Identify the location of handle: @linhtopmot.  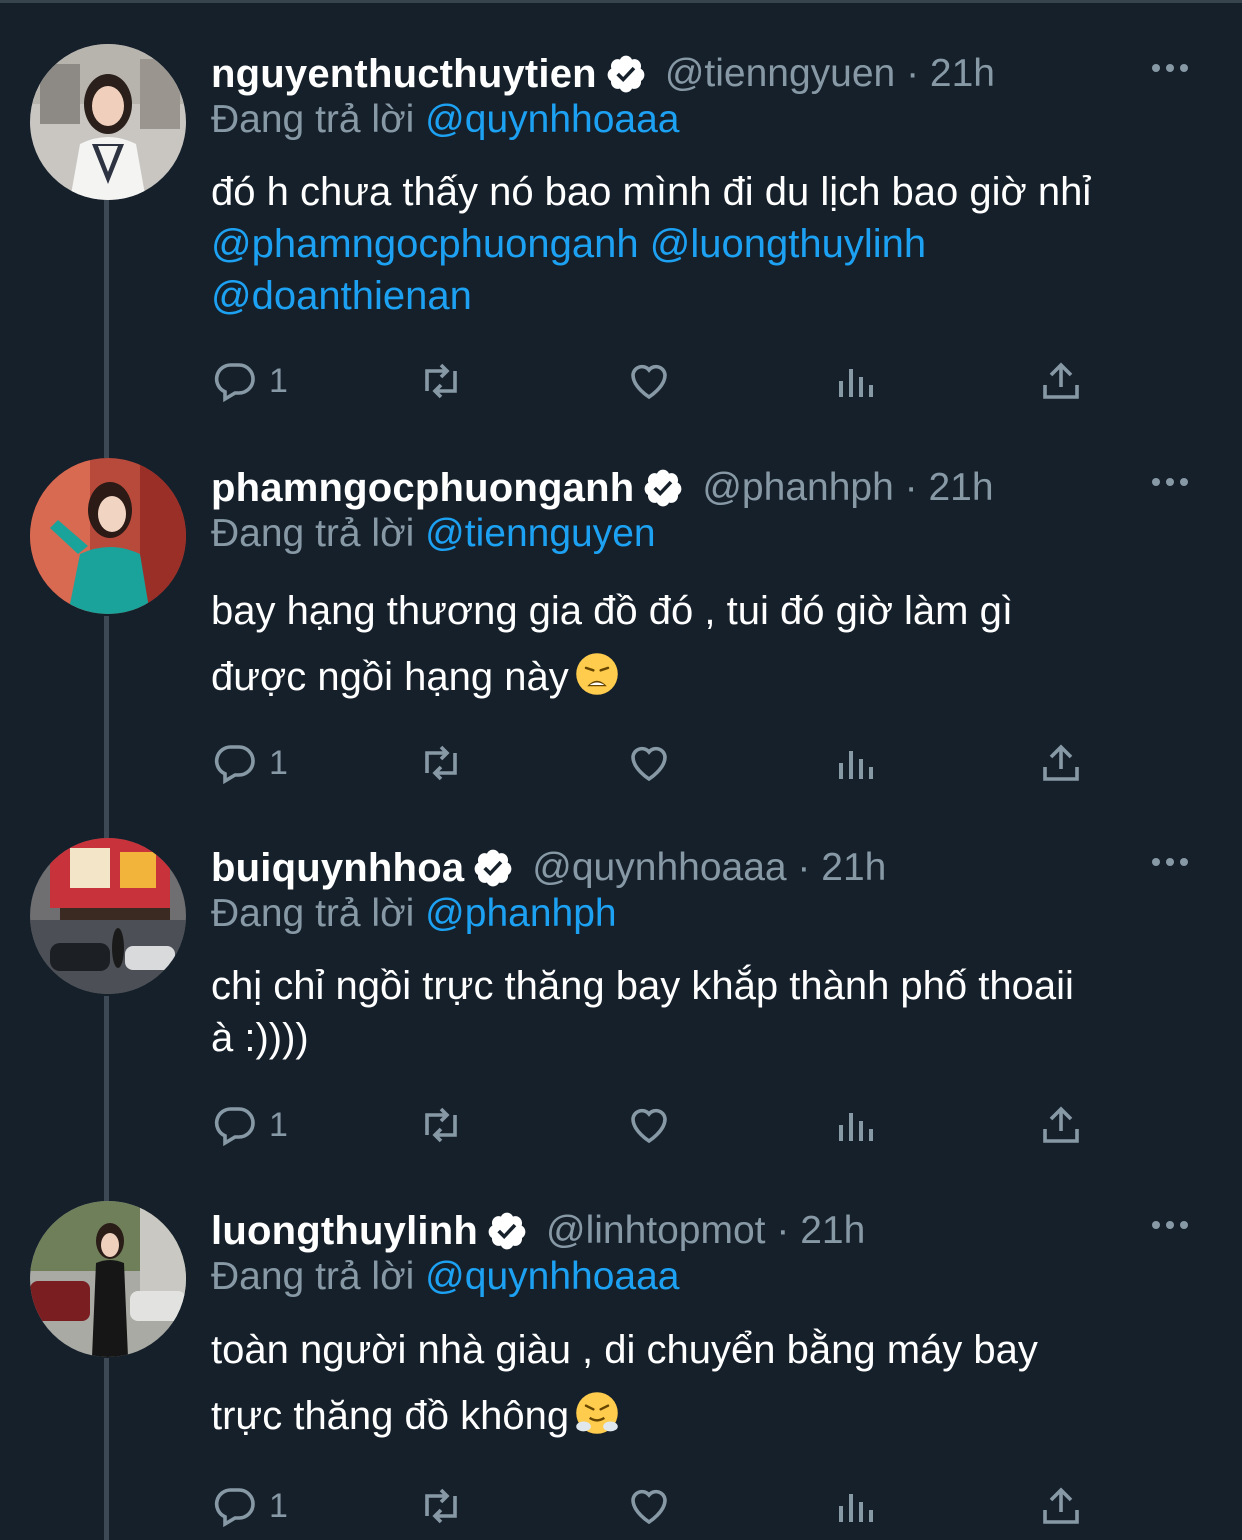
(656, 1231).